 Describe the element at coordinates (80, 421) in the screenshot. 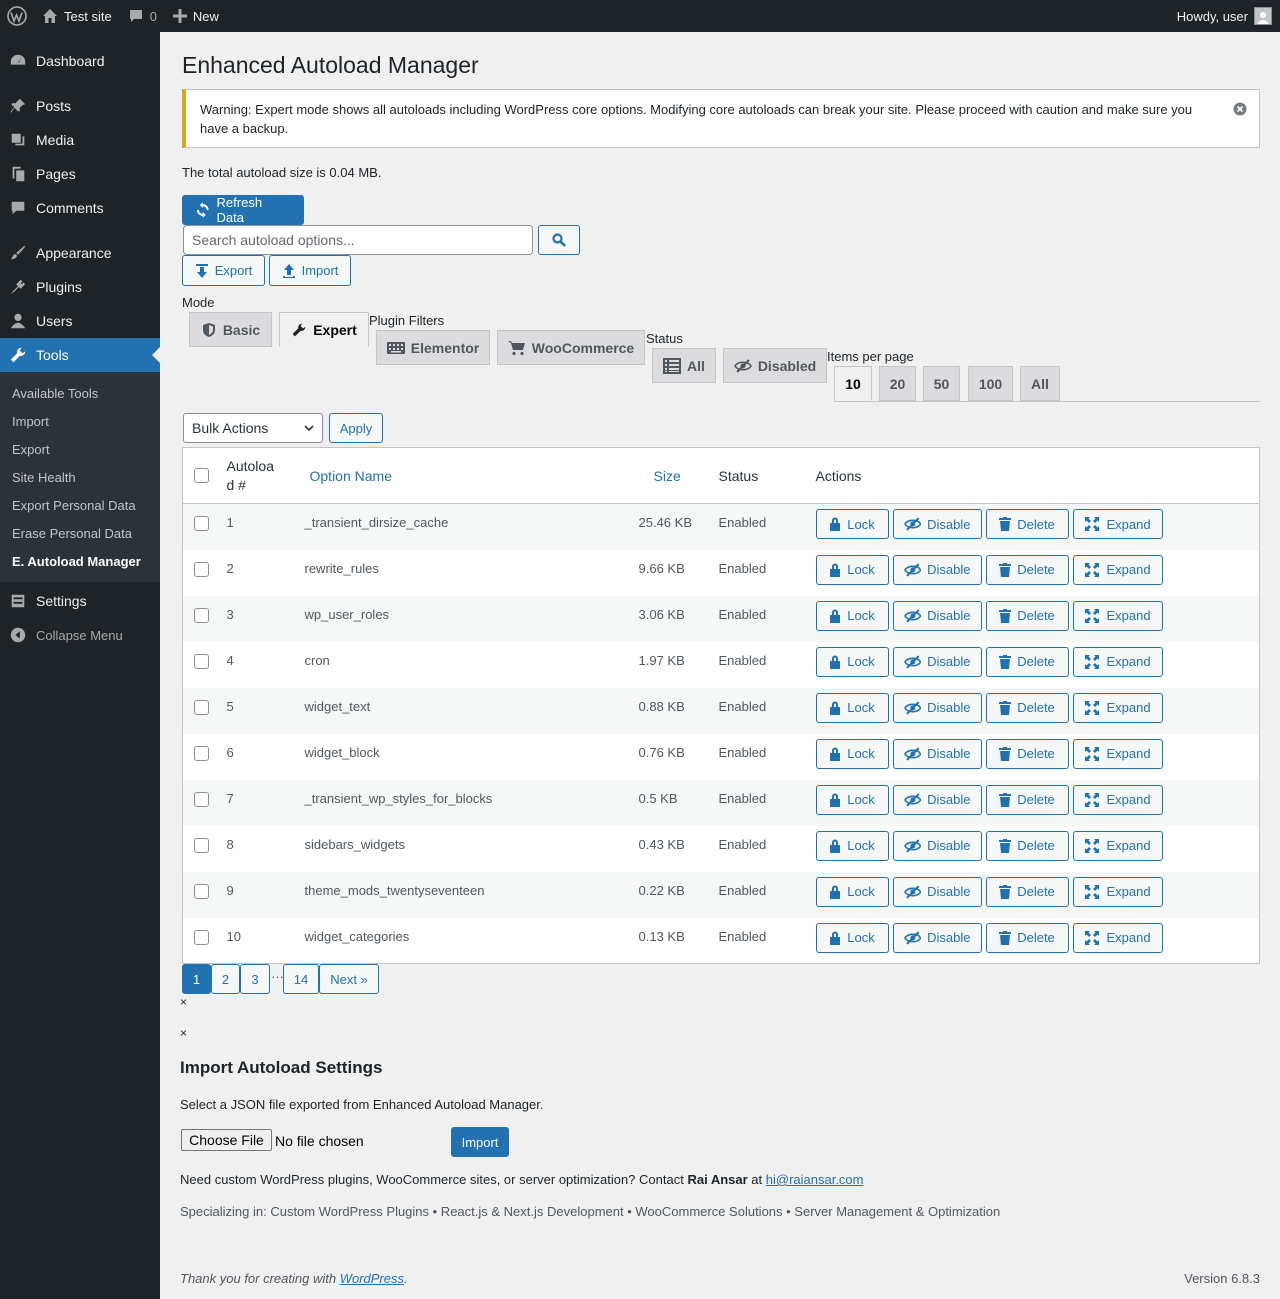

I see `submenu-import: Import` at that location.